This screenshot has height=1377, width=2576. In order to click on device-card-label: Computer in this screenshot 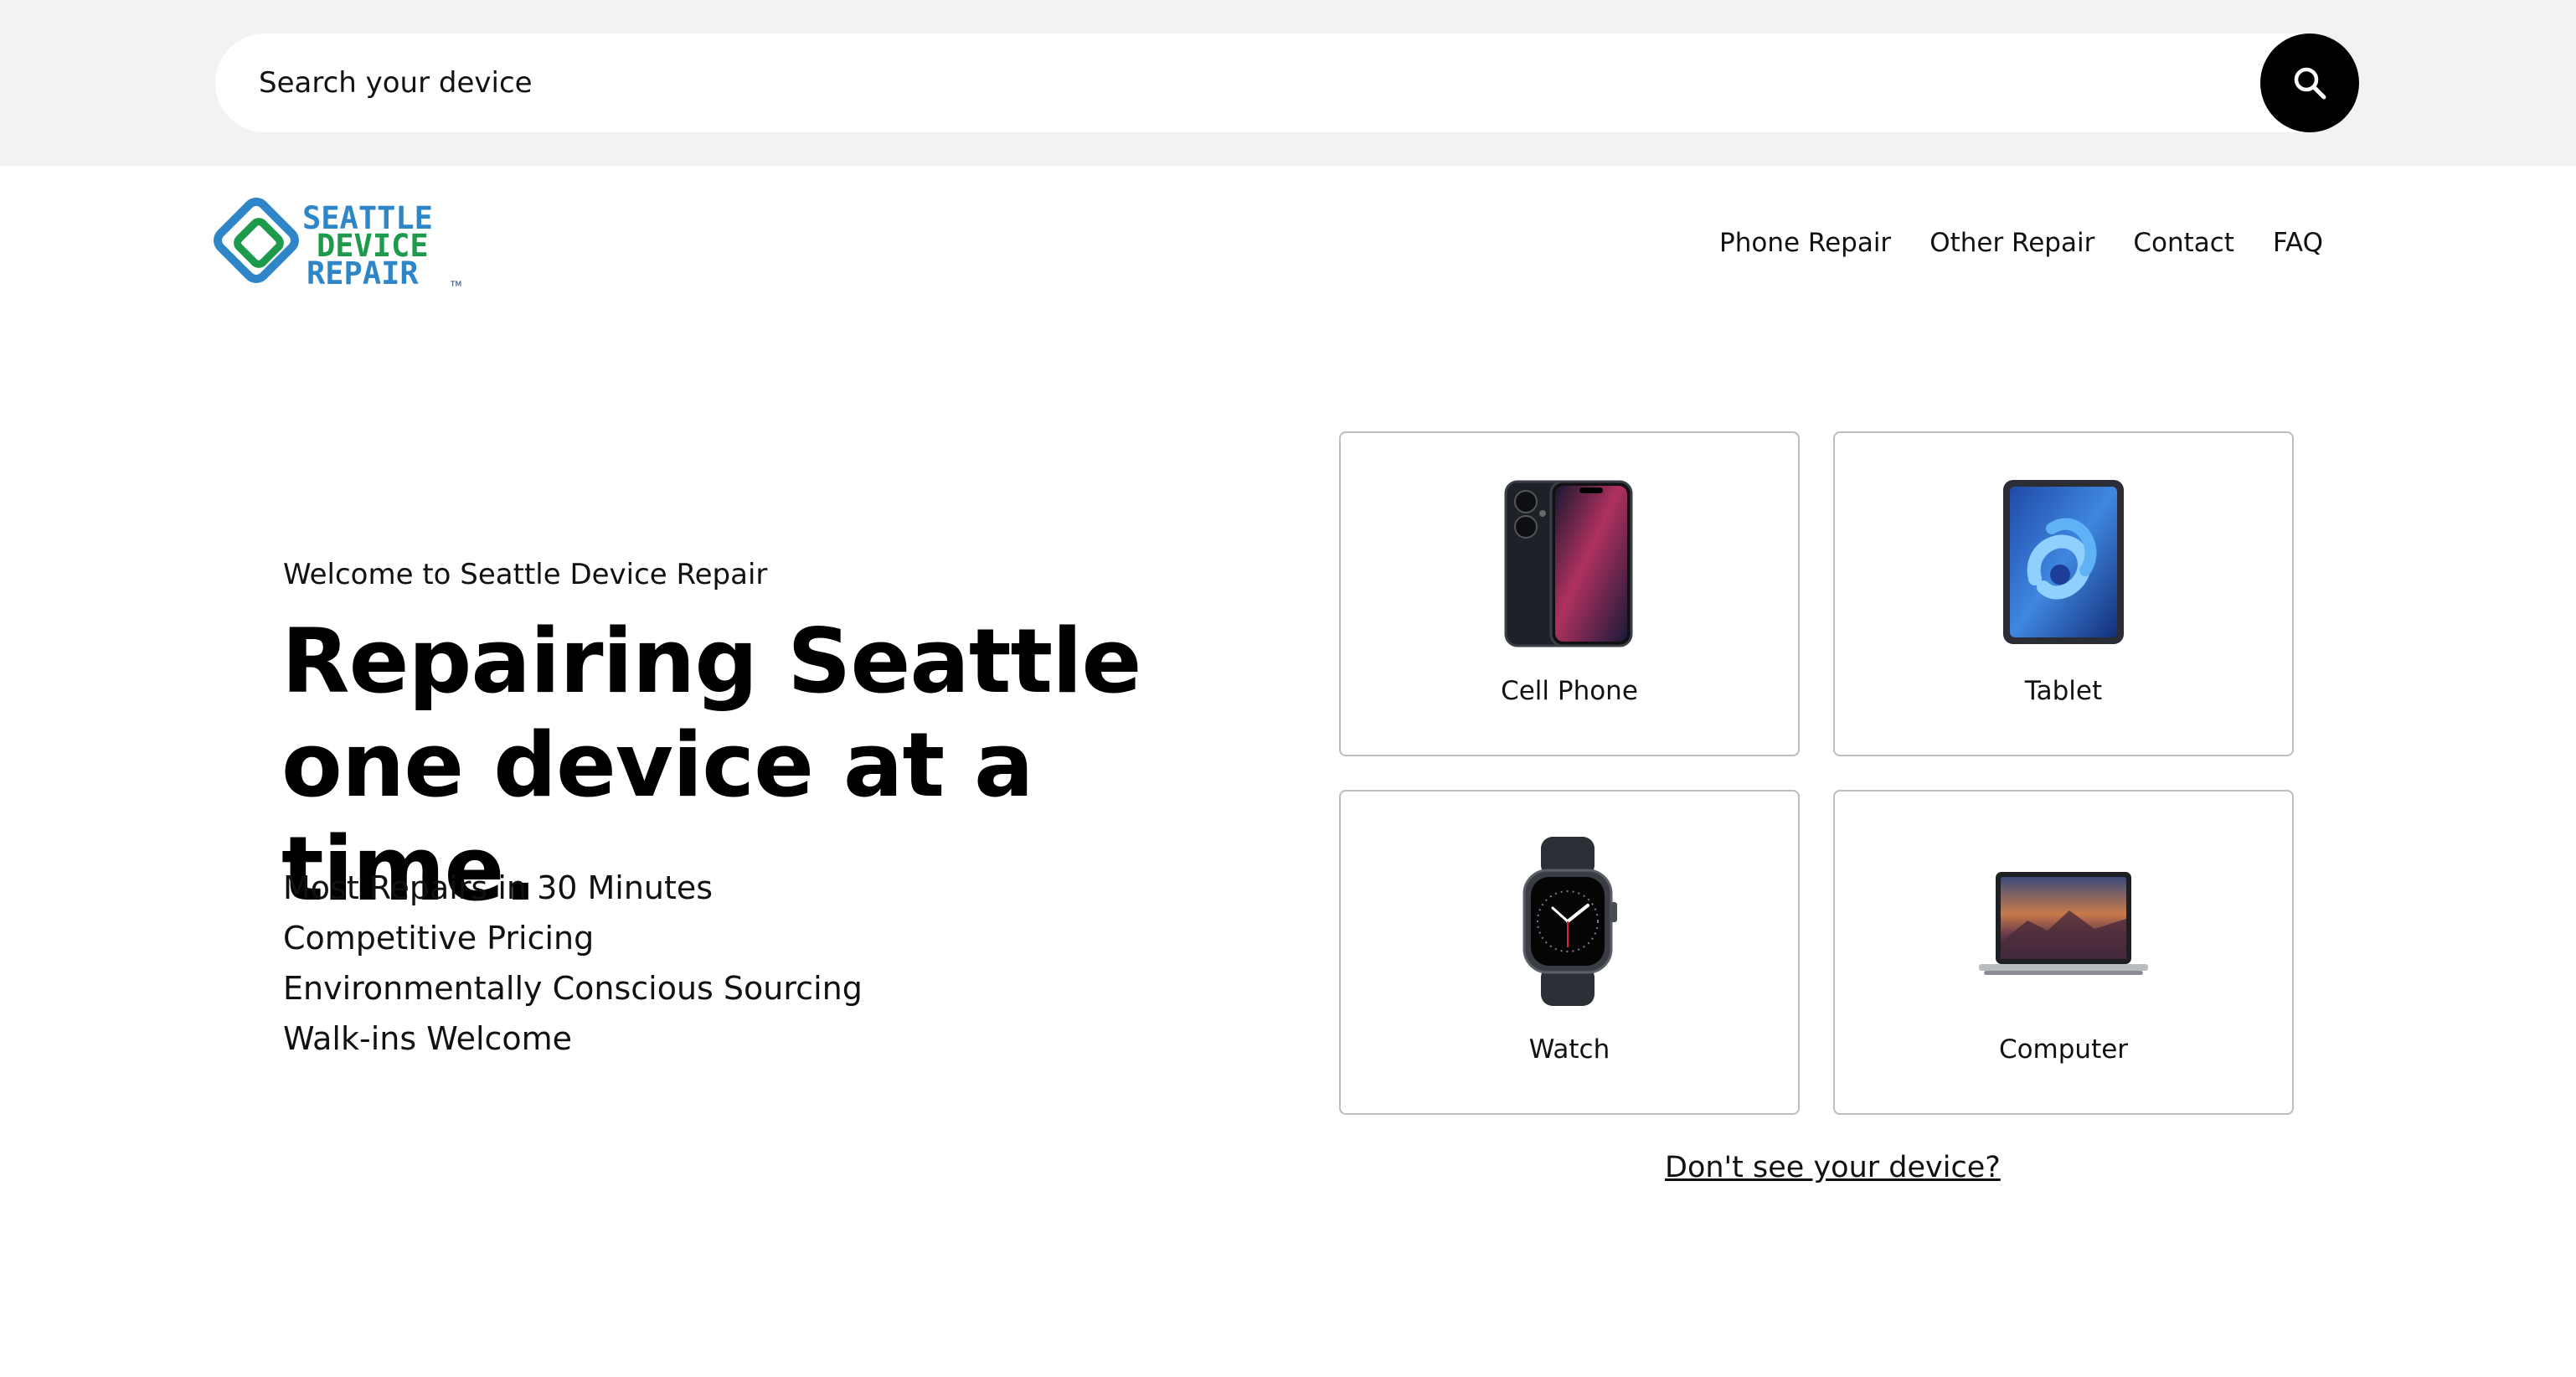, I will do `click(2063, 1049)`.